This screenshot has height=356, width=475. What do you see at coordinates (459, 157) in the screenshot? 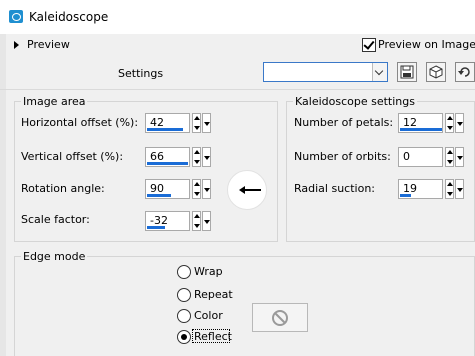
I see `number-of-orbits-dropdown` at bounding box center [459, 157].